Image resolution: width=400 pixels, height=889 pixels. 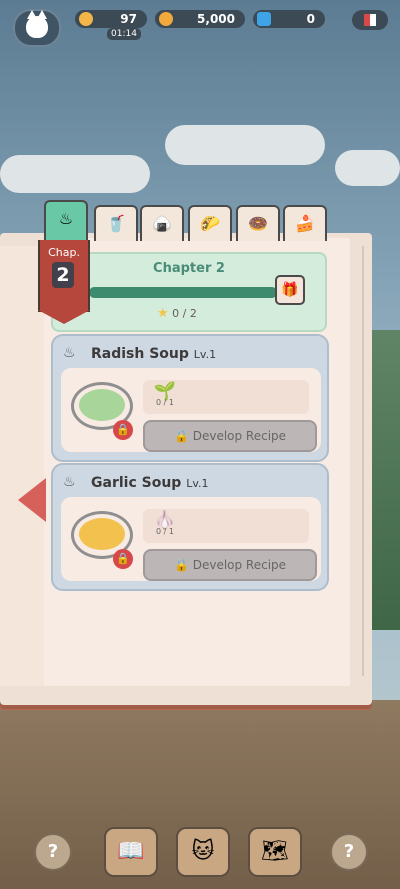 What do you see at coordinates (289, 19) in the screenshot?
I see `gem-counter: 0` at bounding box center [289, 19].